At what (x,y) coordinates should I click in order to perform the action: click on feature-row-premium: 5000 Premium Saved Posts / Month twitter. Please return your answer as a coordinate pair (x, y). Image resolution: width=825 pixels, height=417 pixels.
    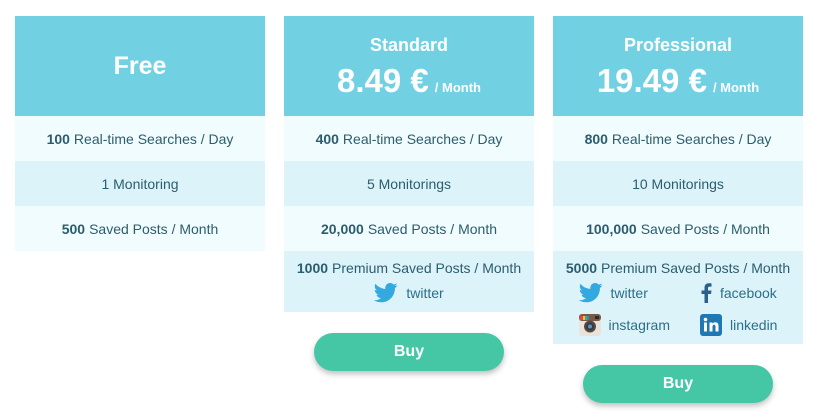
    Looking at the image, I should click on (678, 297).